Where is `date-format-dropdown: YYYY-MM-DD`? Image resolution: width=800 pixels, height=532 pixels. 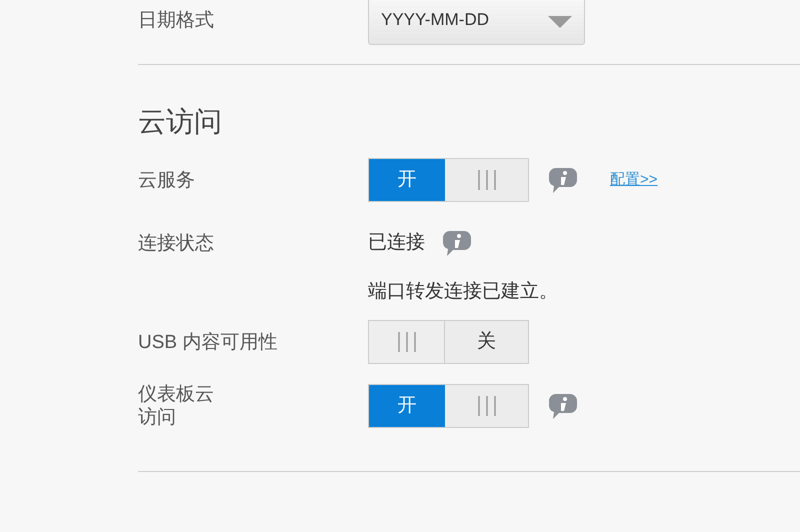 date-format-dropdown: YYYY-MM-DD is located at coordinates (476, 22).